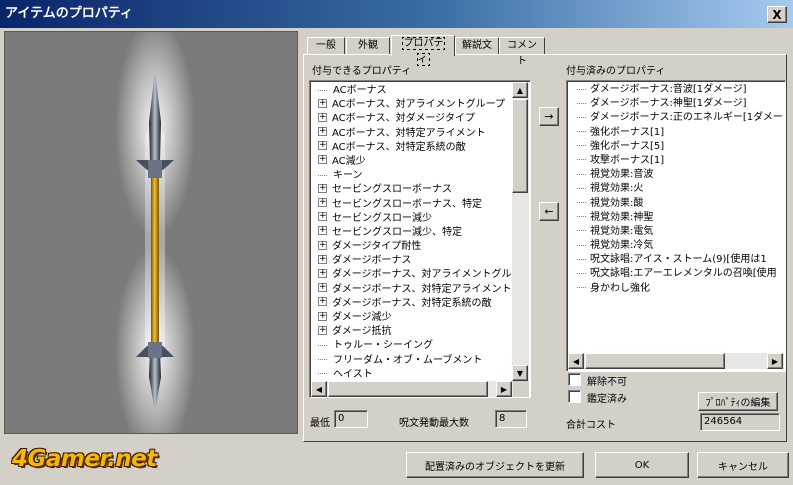  I want to click on tab-general: 一般, so click(326, 46).